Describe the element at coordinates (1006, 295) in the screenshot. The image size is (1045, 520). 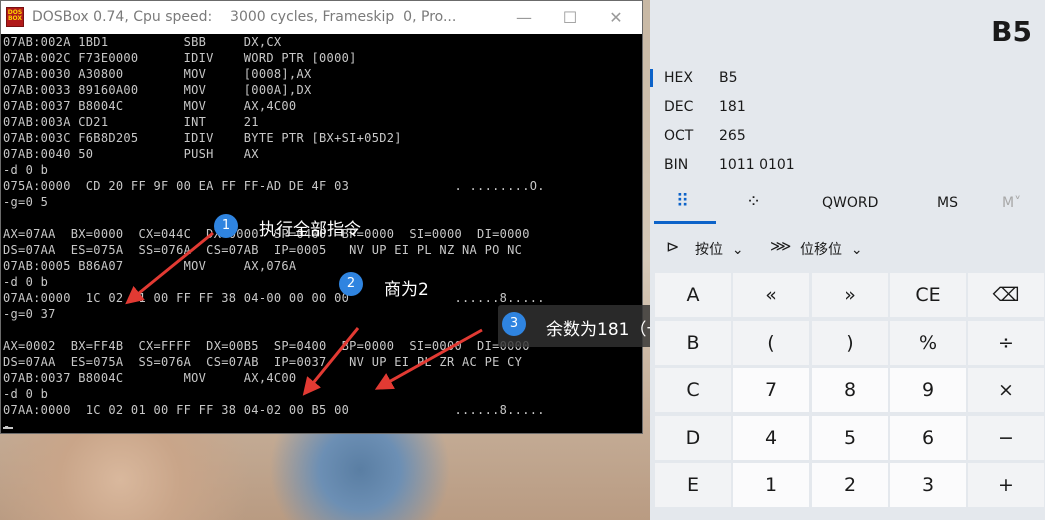
I see `backspace-button: ⌫` at that location.